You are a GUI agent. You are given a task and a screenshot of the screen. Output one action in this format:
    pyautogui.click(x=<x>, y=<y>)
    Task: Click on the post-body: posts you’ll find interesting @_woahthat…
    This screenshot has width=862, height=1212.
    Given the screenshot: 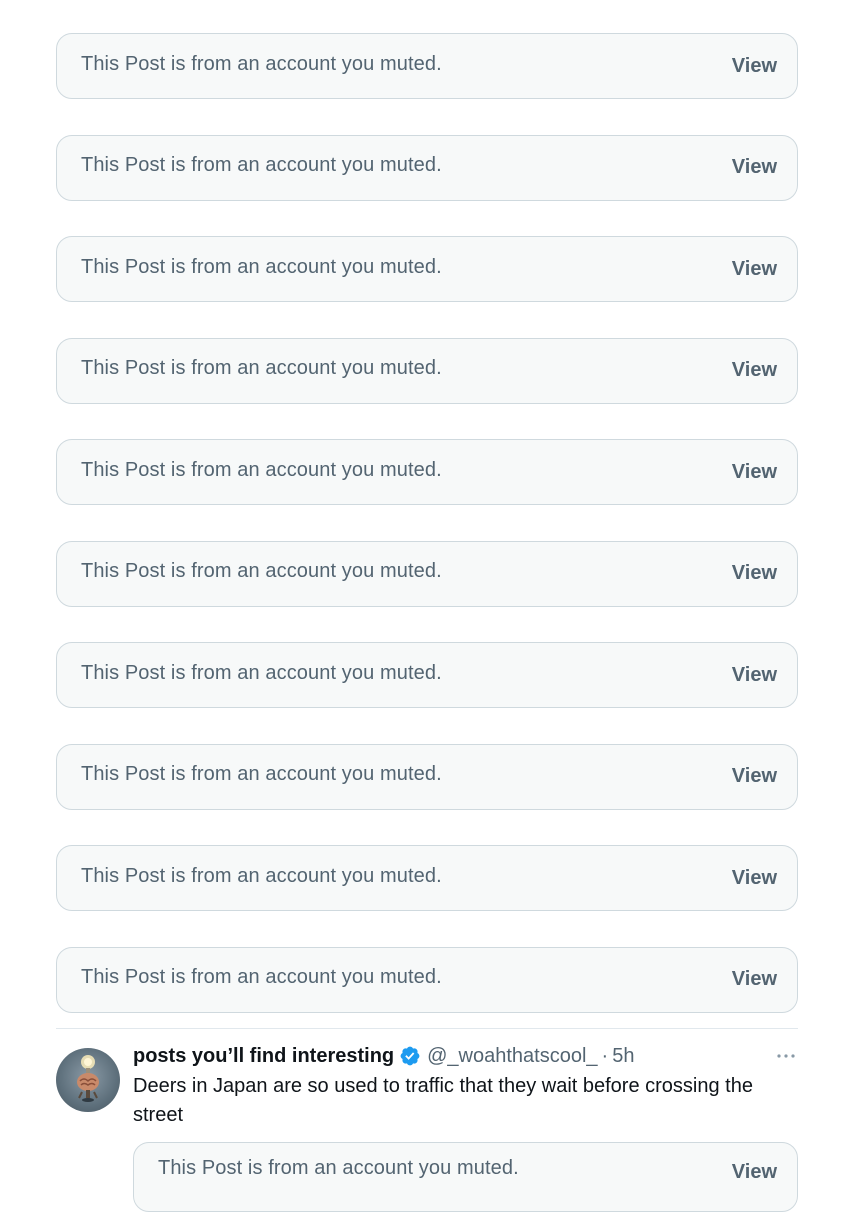 What is the action you would take?
    pyautogui.click(x=465, y=1126)
    